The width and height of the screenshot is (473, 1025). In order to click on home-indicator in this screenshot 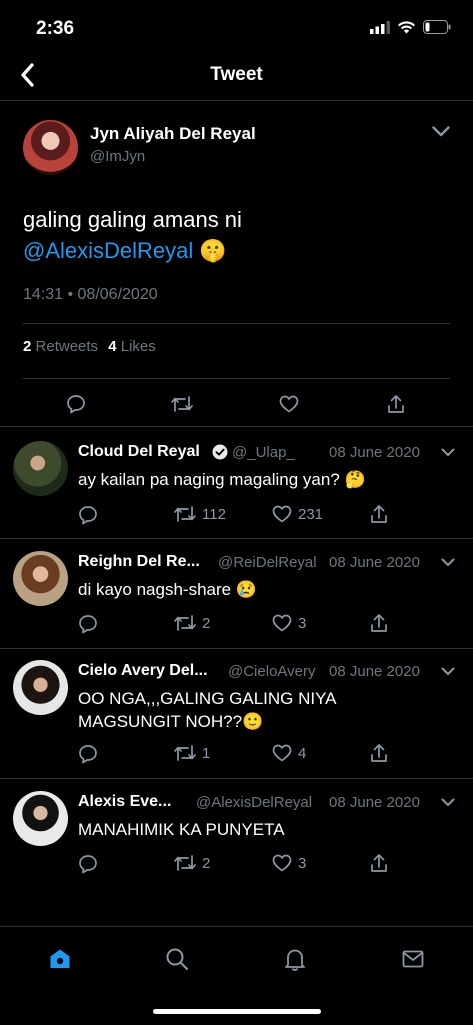, I will do `click(237, 1011)`.